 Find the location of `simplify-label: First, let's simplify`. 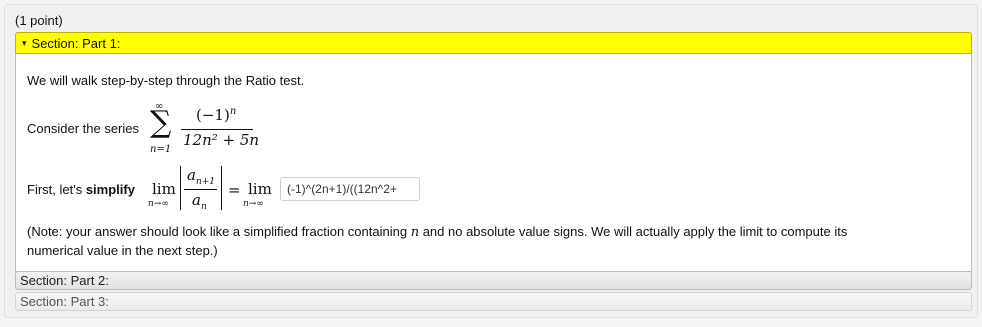

simplify-label: First, let's simplify is located at coordinates (81, 189).